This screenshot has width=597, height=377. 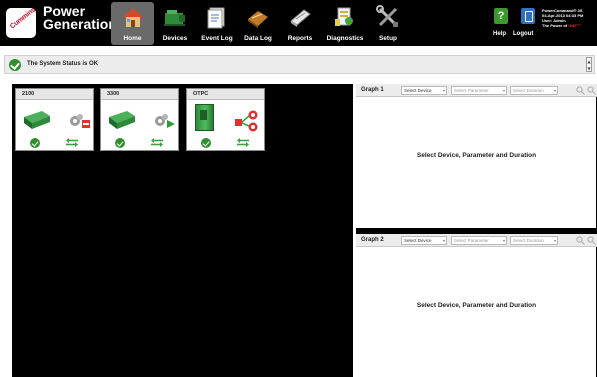 What do you see at coordinates (246, 121) in the screenshot?
I see `transfer-icon` at bounding box center [246, 121].